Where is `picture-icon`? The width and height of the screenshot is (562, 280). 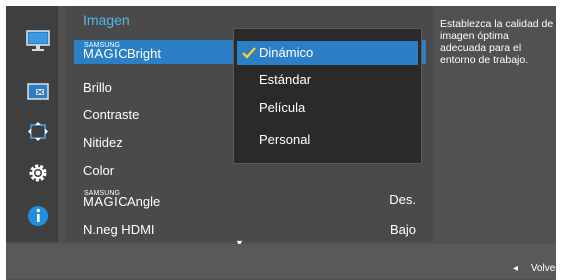
picture-icon is located at coordinates (38, 92).